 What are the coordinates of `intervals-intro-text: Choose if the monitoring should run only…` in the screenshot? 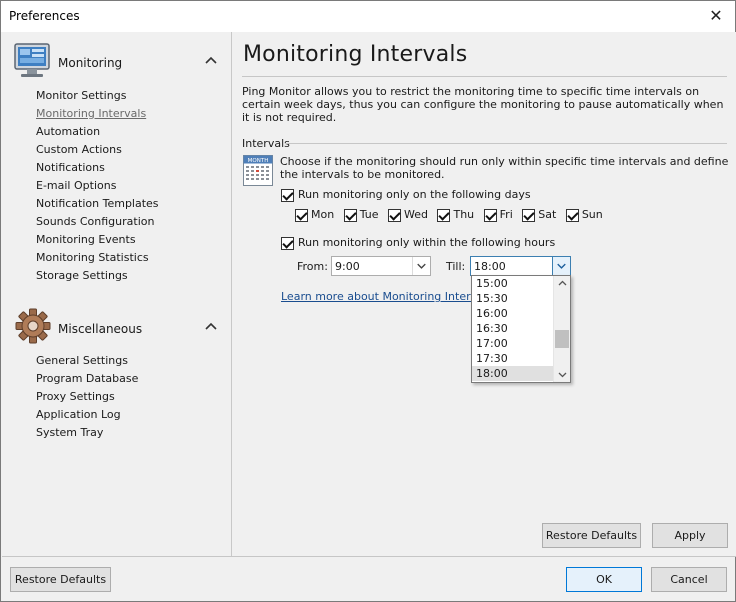 It's located at (504, 168).